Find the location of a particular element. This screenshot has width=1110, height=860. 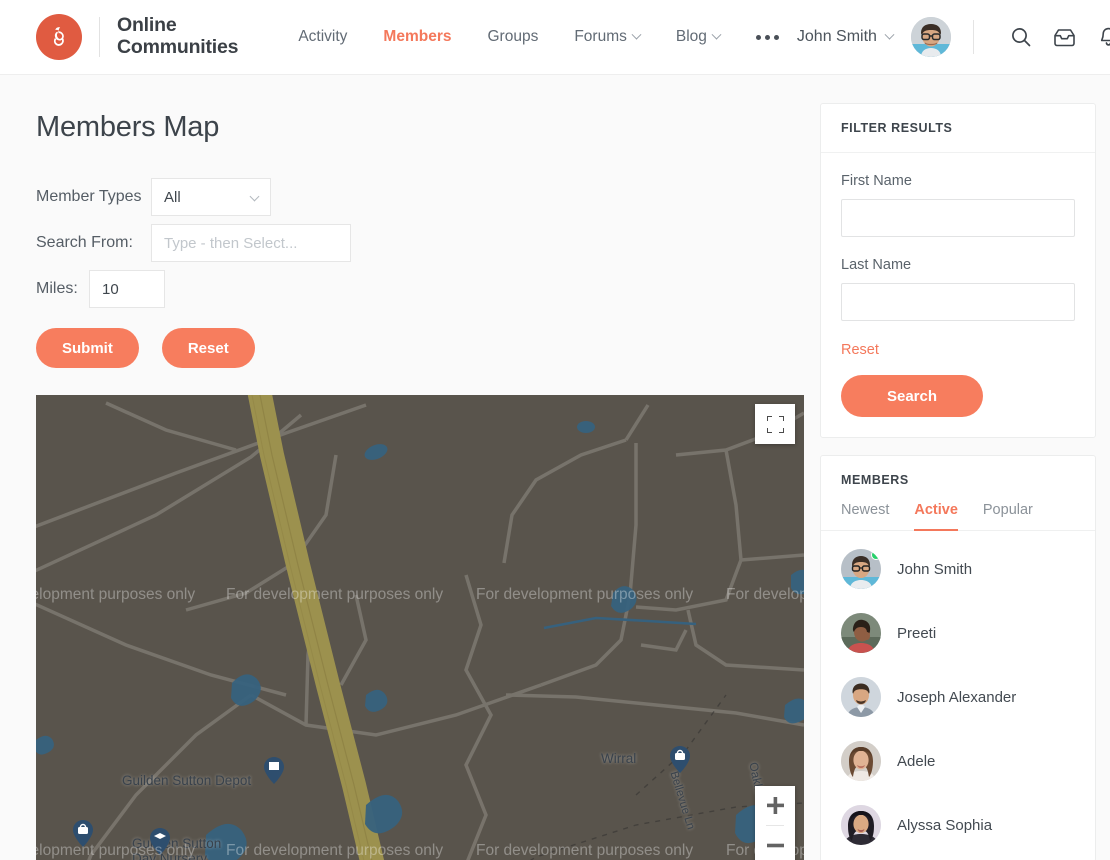

filter-results-body: First Name Last Name Reset Search is located at coordinates (958, 295).